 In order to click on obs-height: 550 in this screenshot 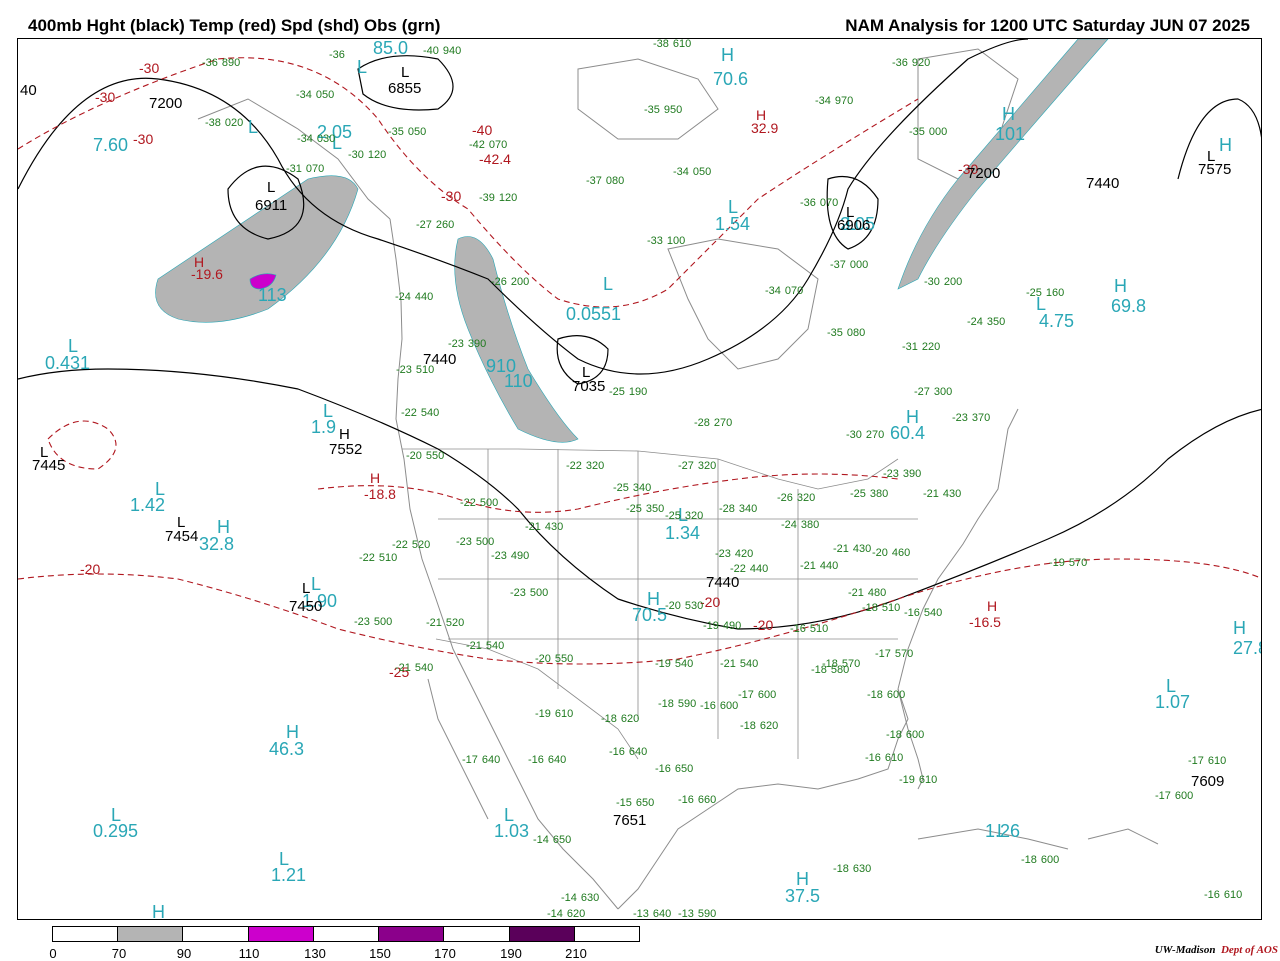, I will do `click(564, 659)`.